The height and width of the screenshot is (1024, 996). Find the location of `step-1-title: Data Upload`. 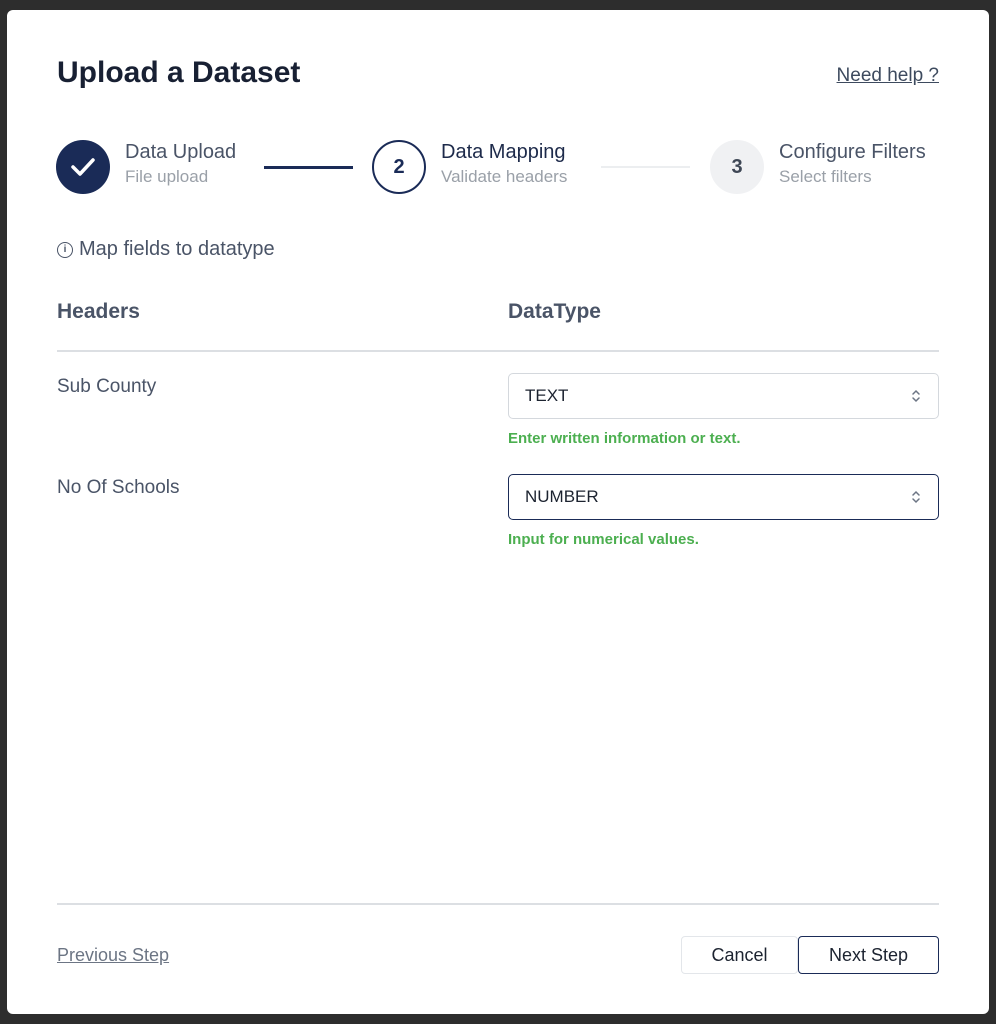

step-1-title: Data Upload is located at coordinates (181, 152).